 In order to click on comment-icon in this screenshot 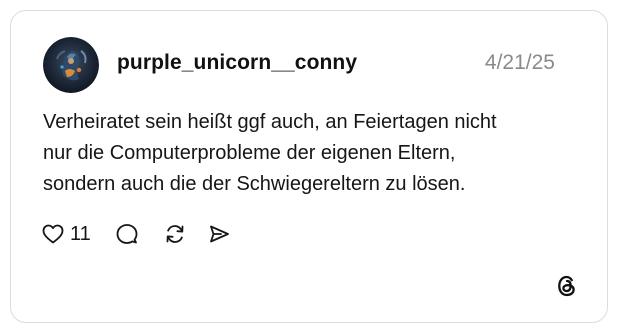, I will do `click(127, 234)`.